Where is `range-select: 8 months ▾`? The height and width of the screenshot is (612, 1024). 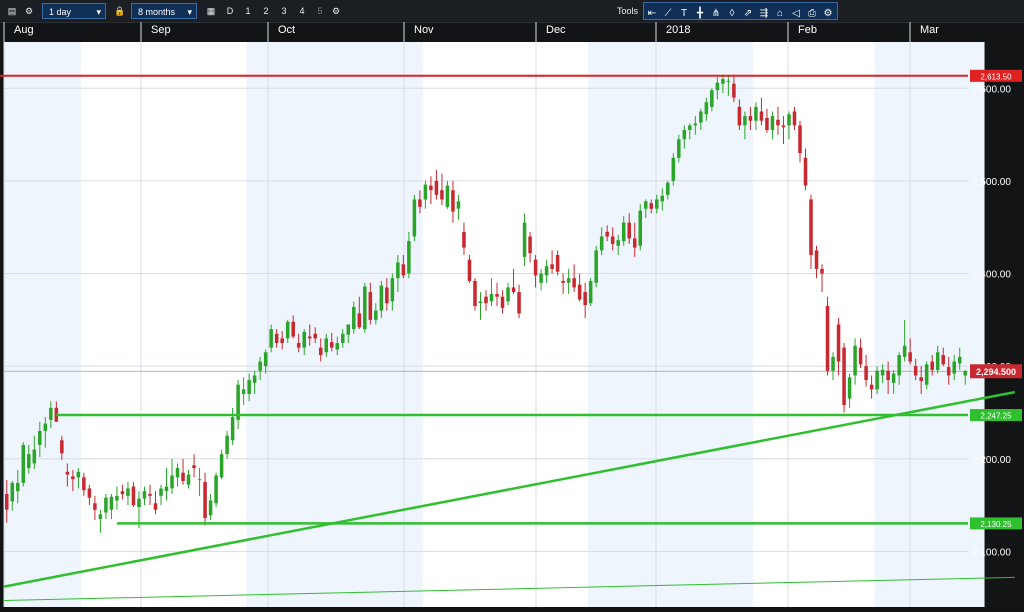
range-select: 8 months ▾ is located at coordinates (164, 11).